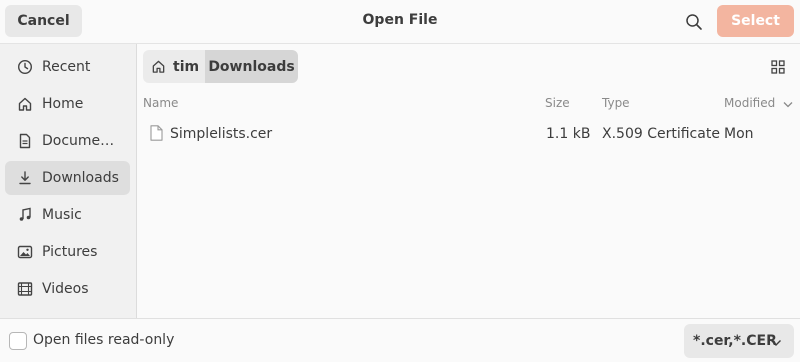 This screenshot has height=362, width=800. What do you see at coordinates (661, 134) in the screenshot?
I see `file-type: X.509 Certificate` at bounding box center [661, 134].